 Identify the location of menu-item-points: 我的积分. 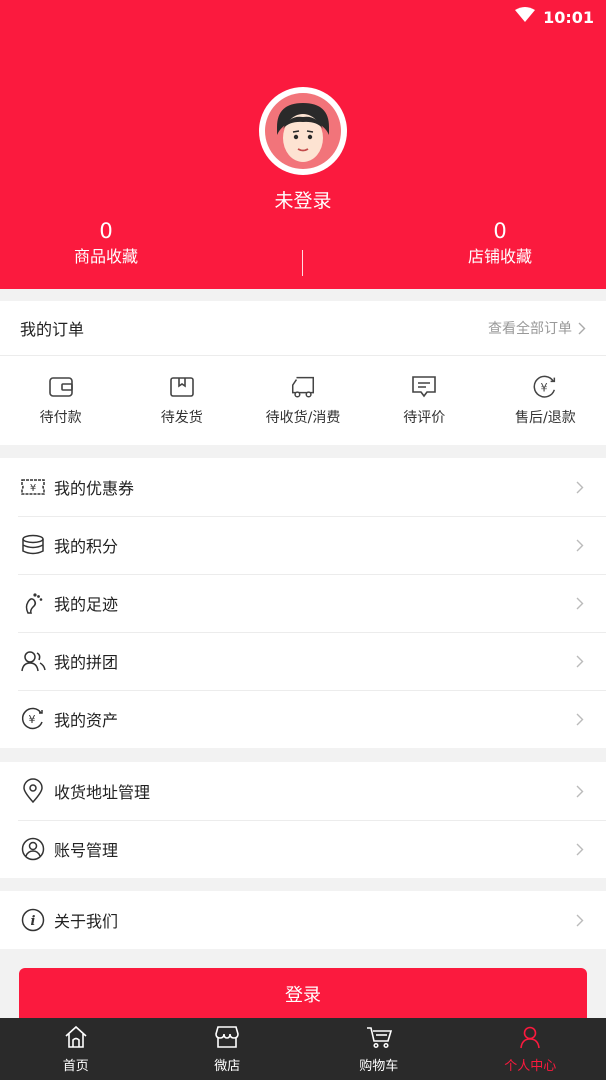
(303, 545).